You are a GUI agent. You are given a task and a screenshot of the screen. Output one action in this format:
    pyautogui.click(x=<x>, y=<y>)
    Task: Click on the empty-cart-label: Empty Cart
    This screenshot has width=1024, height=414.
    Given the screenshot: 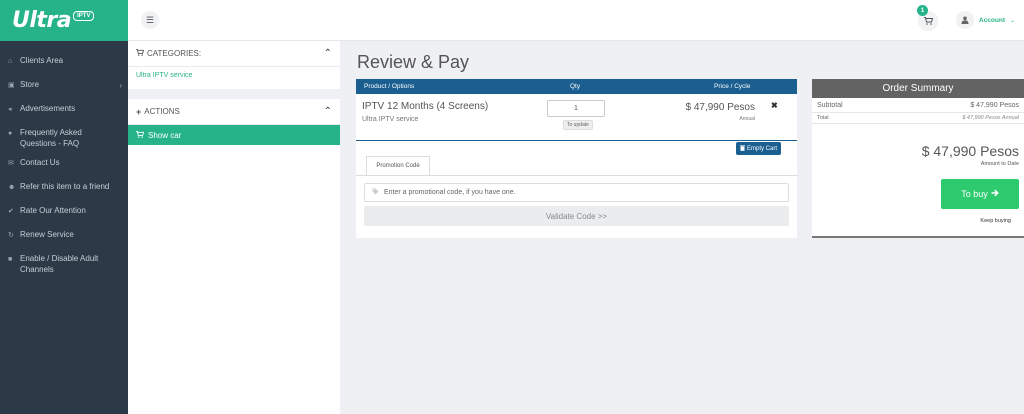 What is the action you would take?
    pyautogui.click(x=762, y=148)
    